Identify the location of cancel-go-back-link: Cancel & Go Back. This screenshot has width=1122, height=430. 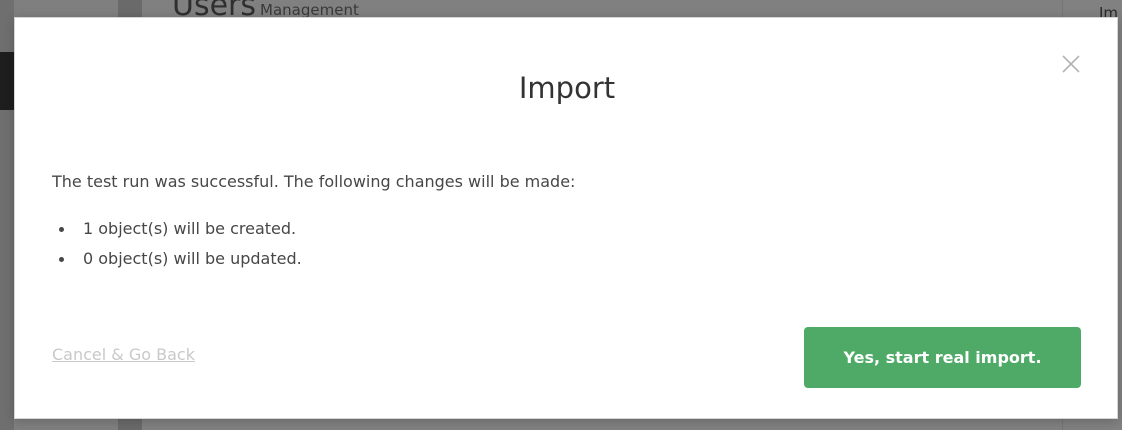
(123, 354).